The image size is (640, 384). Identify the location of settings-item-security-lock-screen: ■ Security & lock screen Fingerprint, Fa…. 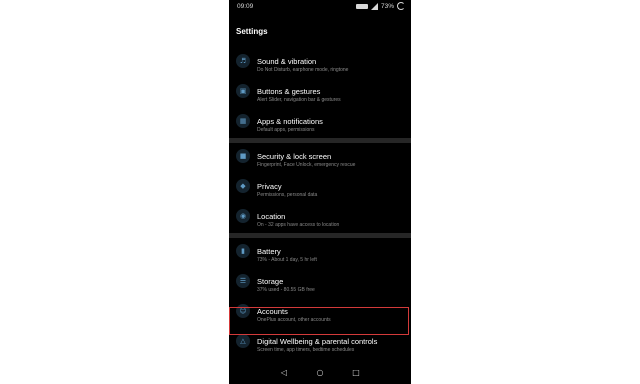
(320, 158).